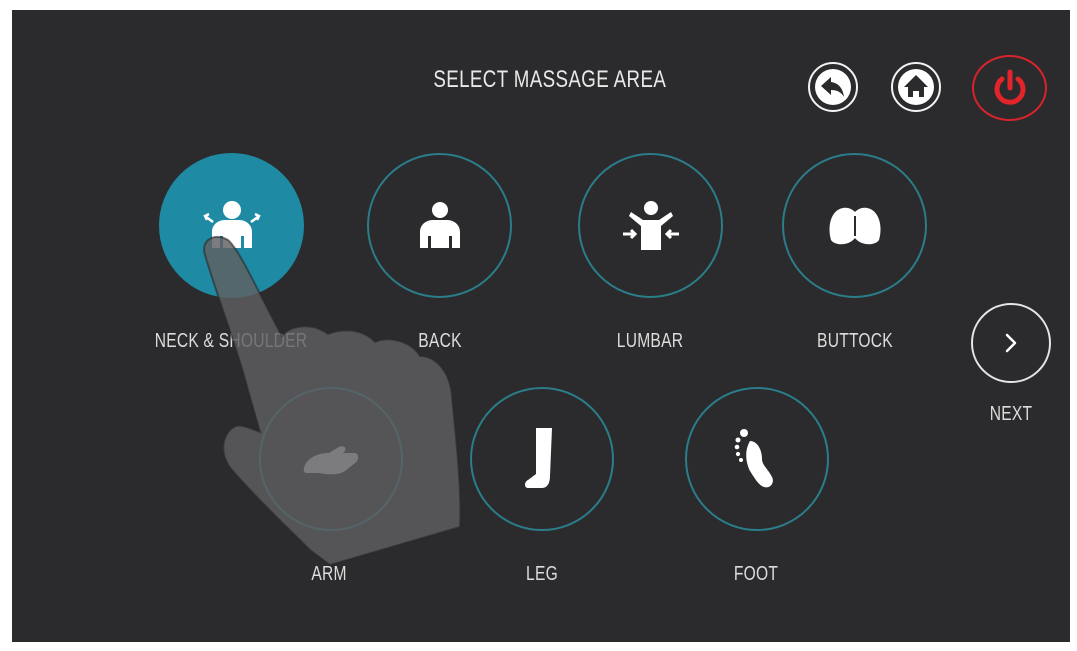  Describe the element at coordinates (542, 574) in the screenshot. I see `label-leg: LEG` at that location.